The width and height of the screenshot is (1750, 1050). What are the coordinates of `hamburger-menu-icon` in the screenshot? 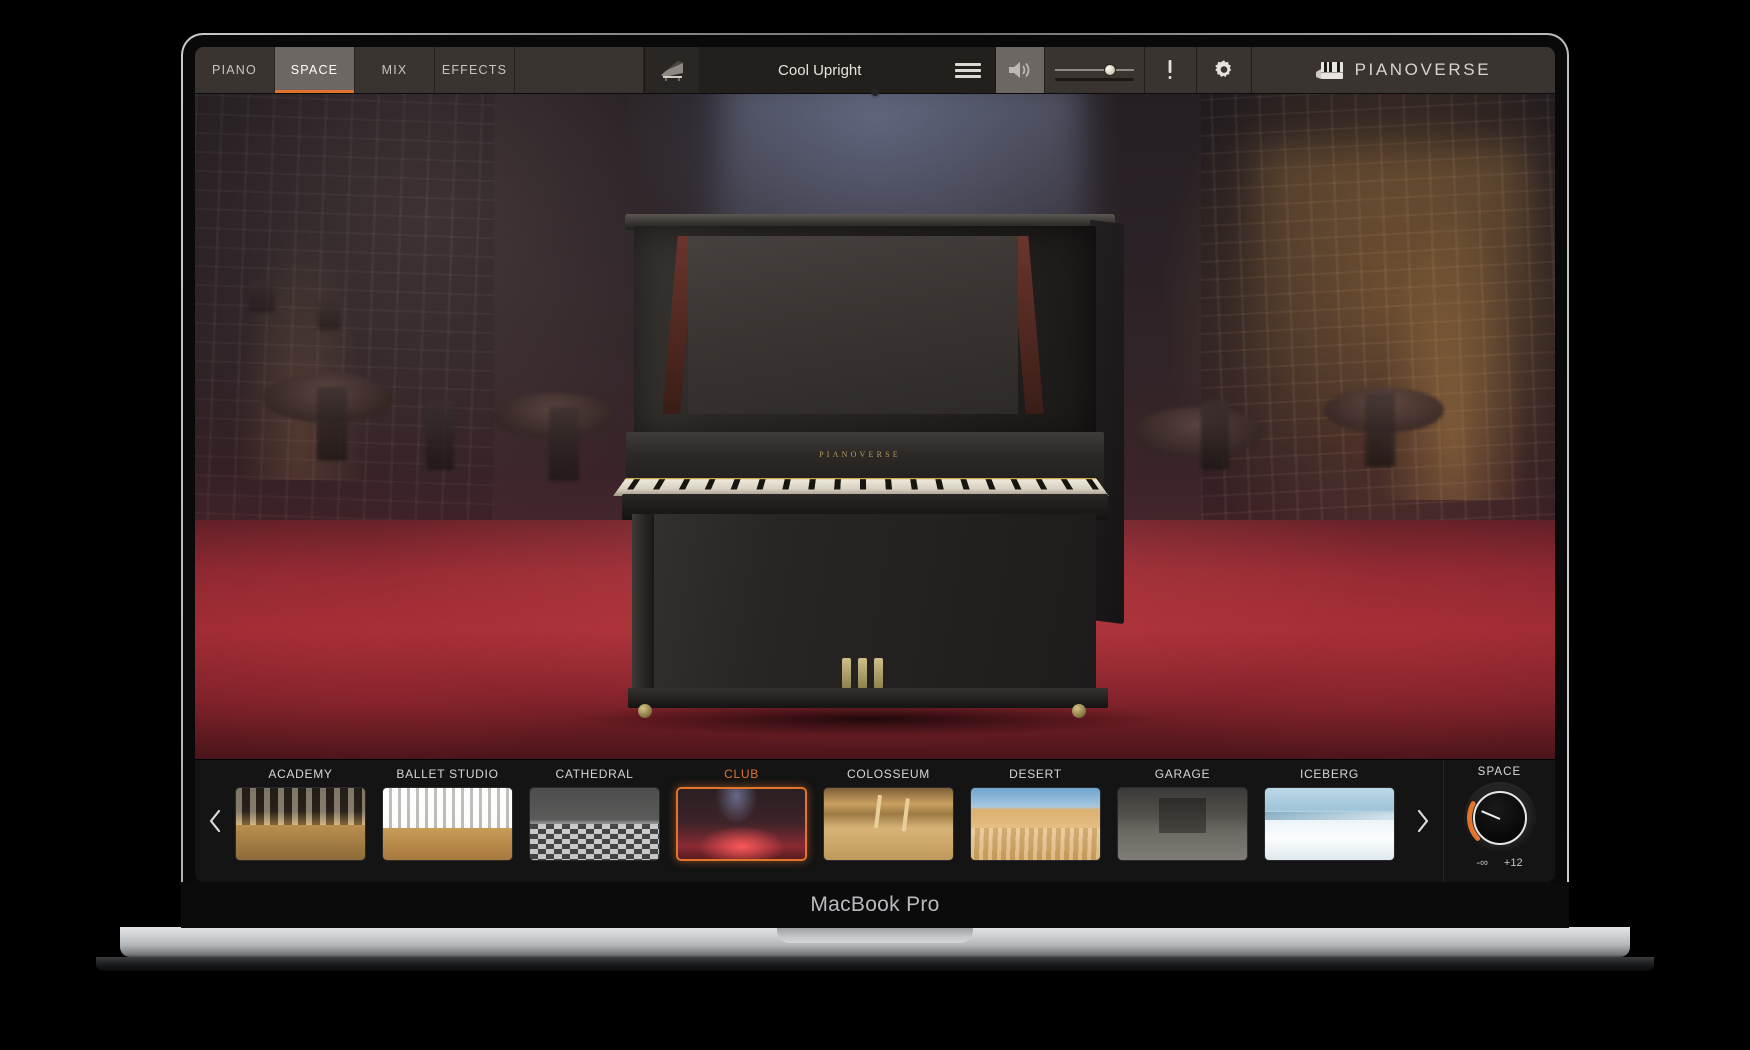 It's located at (968, 70).